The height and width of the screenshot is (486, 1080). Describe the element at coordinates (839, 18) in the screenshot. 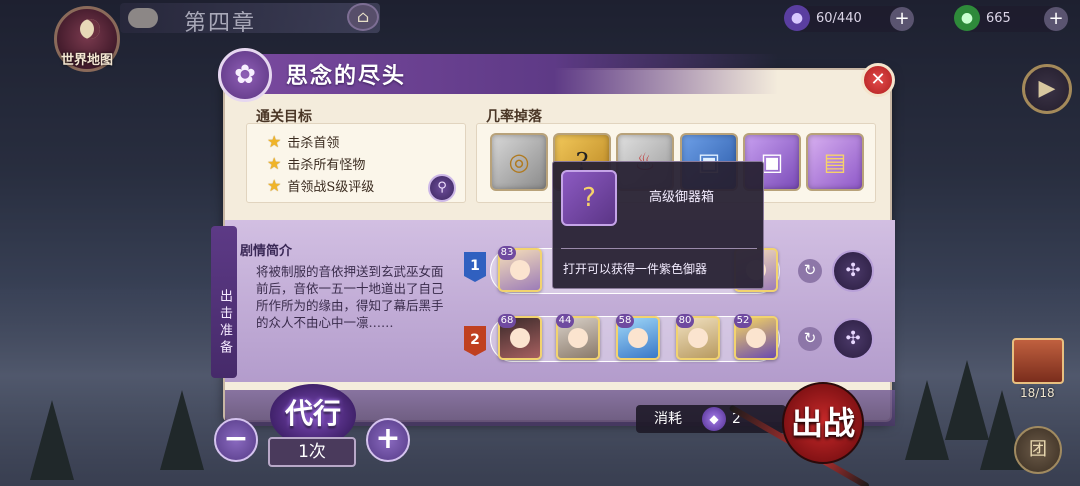

I see `stamina-value: 60/440` at that location.